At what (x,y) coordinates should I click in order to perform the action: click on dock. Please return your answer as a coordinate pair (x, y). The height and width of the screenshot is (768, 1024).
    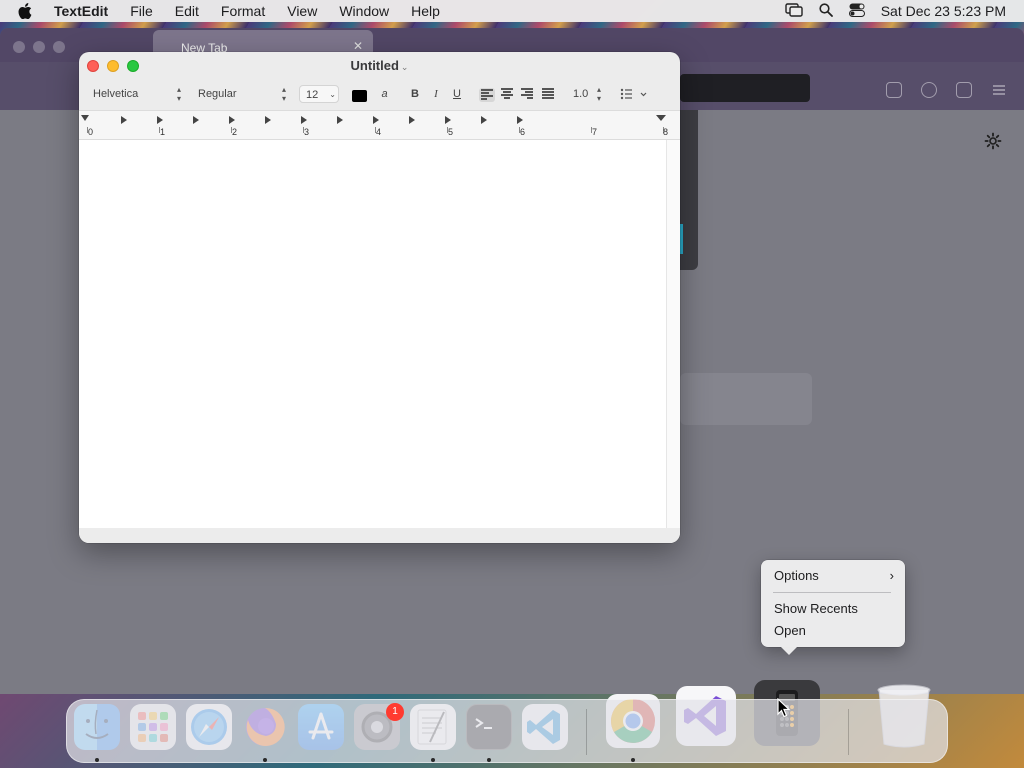
    Looking at the image, I should click on (507, 731).